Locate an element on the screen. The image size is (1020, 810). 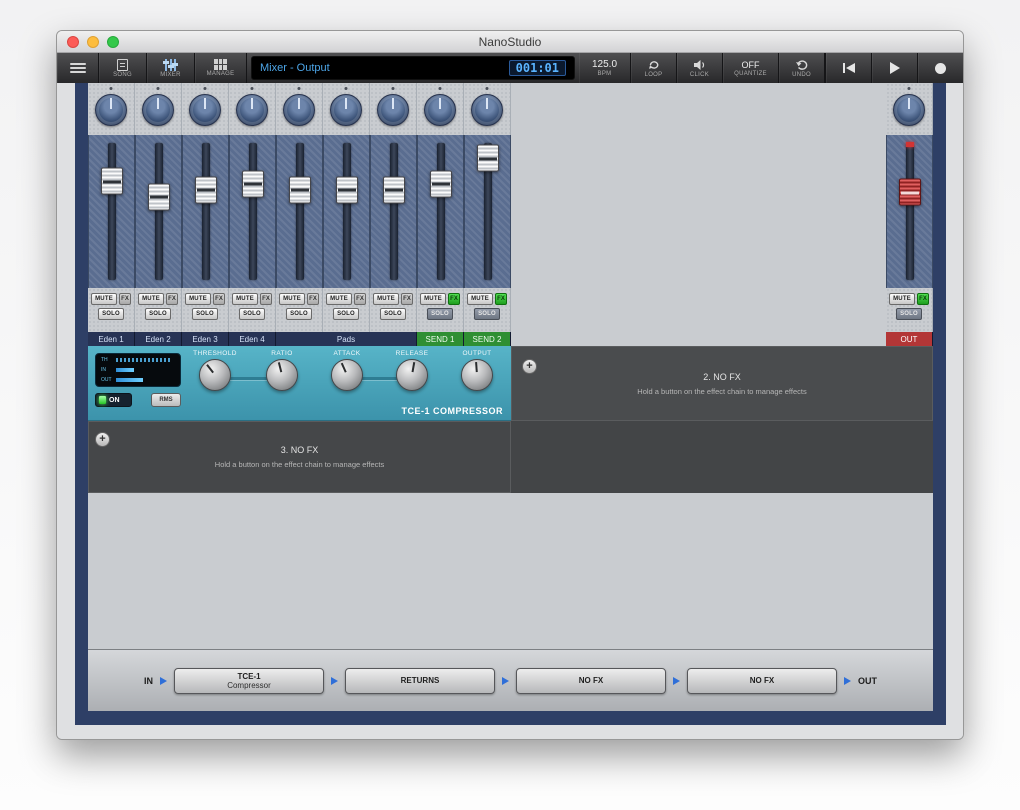
click-button: CLICK is located at coordinates (700, 68).